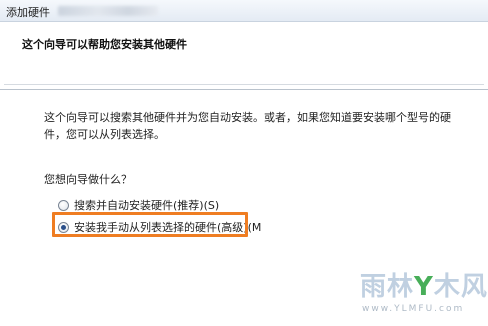 The image size is (488, 326). I want to click on window-title: 添加硬件, so click(28, 12).